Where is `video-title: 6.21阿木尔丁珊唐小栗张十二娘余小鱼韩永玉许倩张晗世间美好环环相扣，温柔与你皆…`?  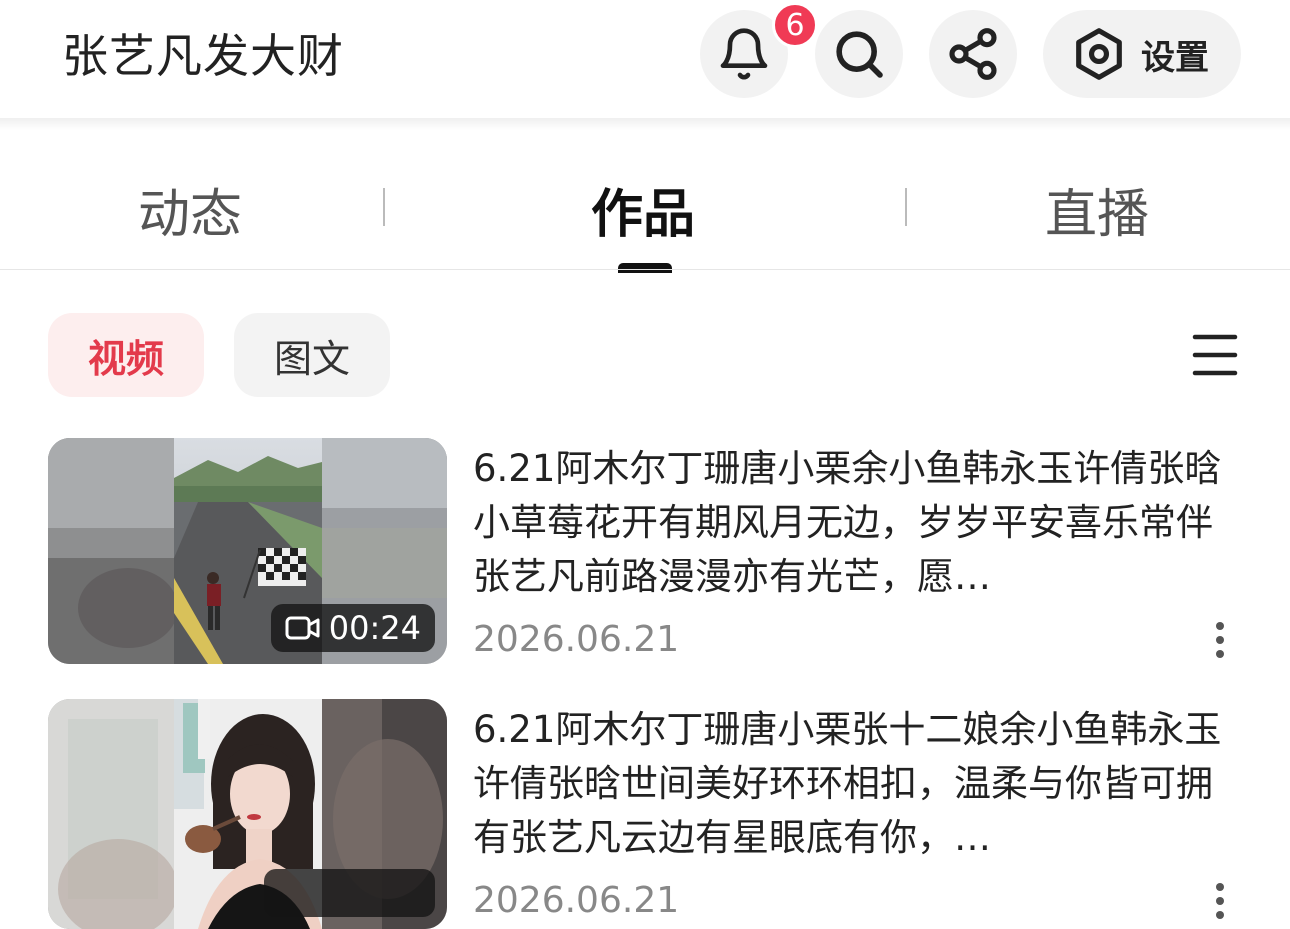 video-title: 6.21阿木尔丁珊唐小栗张十二娘余小鱼韩永玉许倩张晗世间美好环环相扣，温柔与你皆… is located at coordinates (853, 784).